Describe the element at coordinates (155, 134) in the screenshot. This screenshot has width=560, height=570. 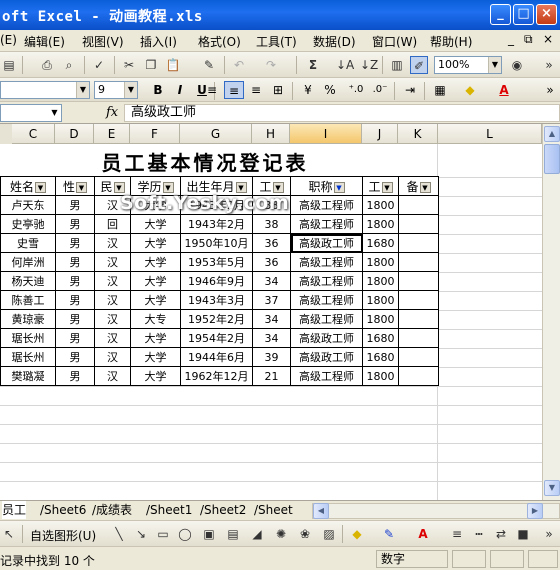
I see `column-header-f: F` at that location.